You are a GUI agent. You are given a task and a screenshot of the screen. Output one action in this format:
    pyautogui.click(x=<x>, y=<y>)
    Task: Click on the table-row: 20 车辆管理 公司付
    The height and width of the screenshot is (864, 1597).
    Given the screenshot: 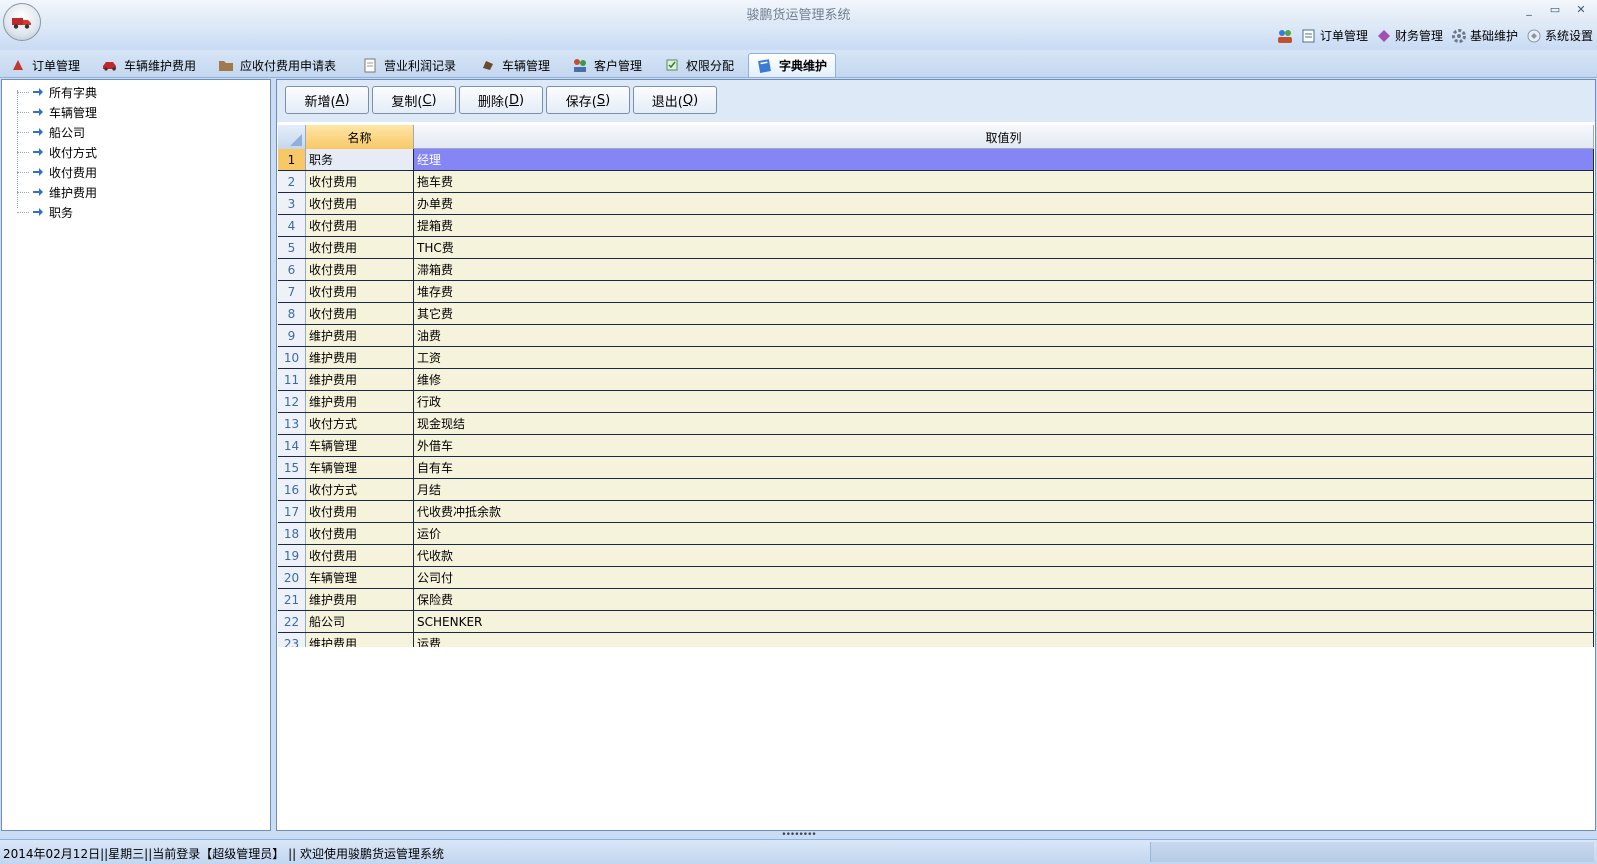 What is the action you would take?
    pyautogui.click(x=936, y=578)
    